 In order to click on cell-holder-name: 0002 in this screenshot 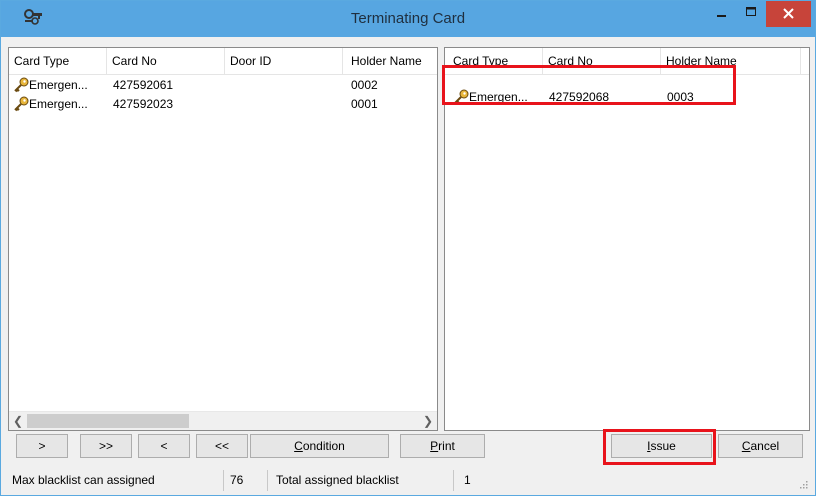, I will do `click(364, 85)`.